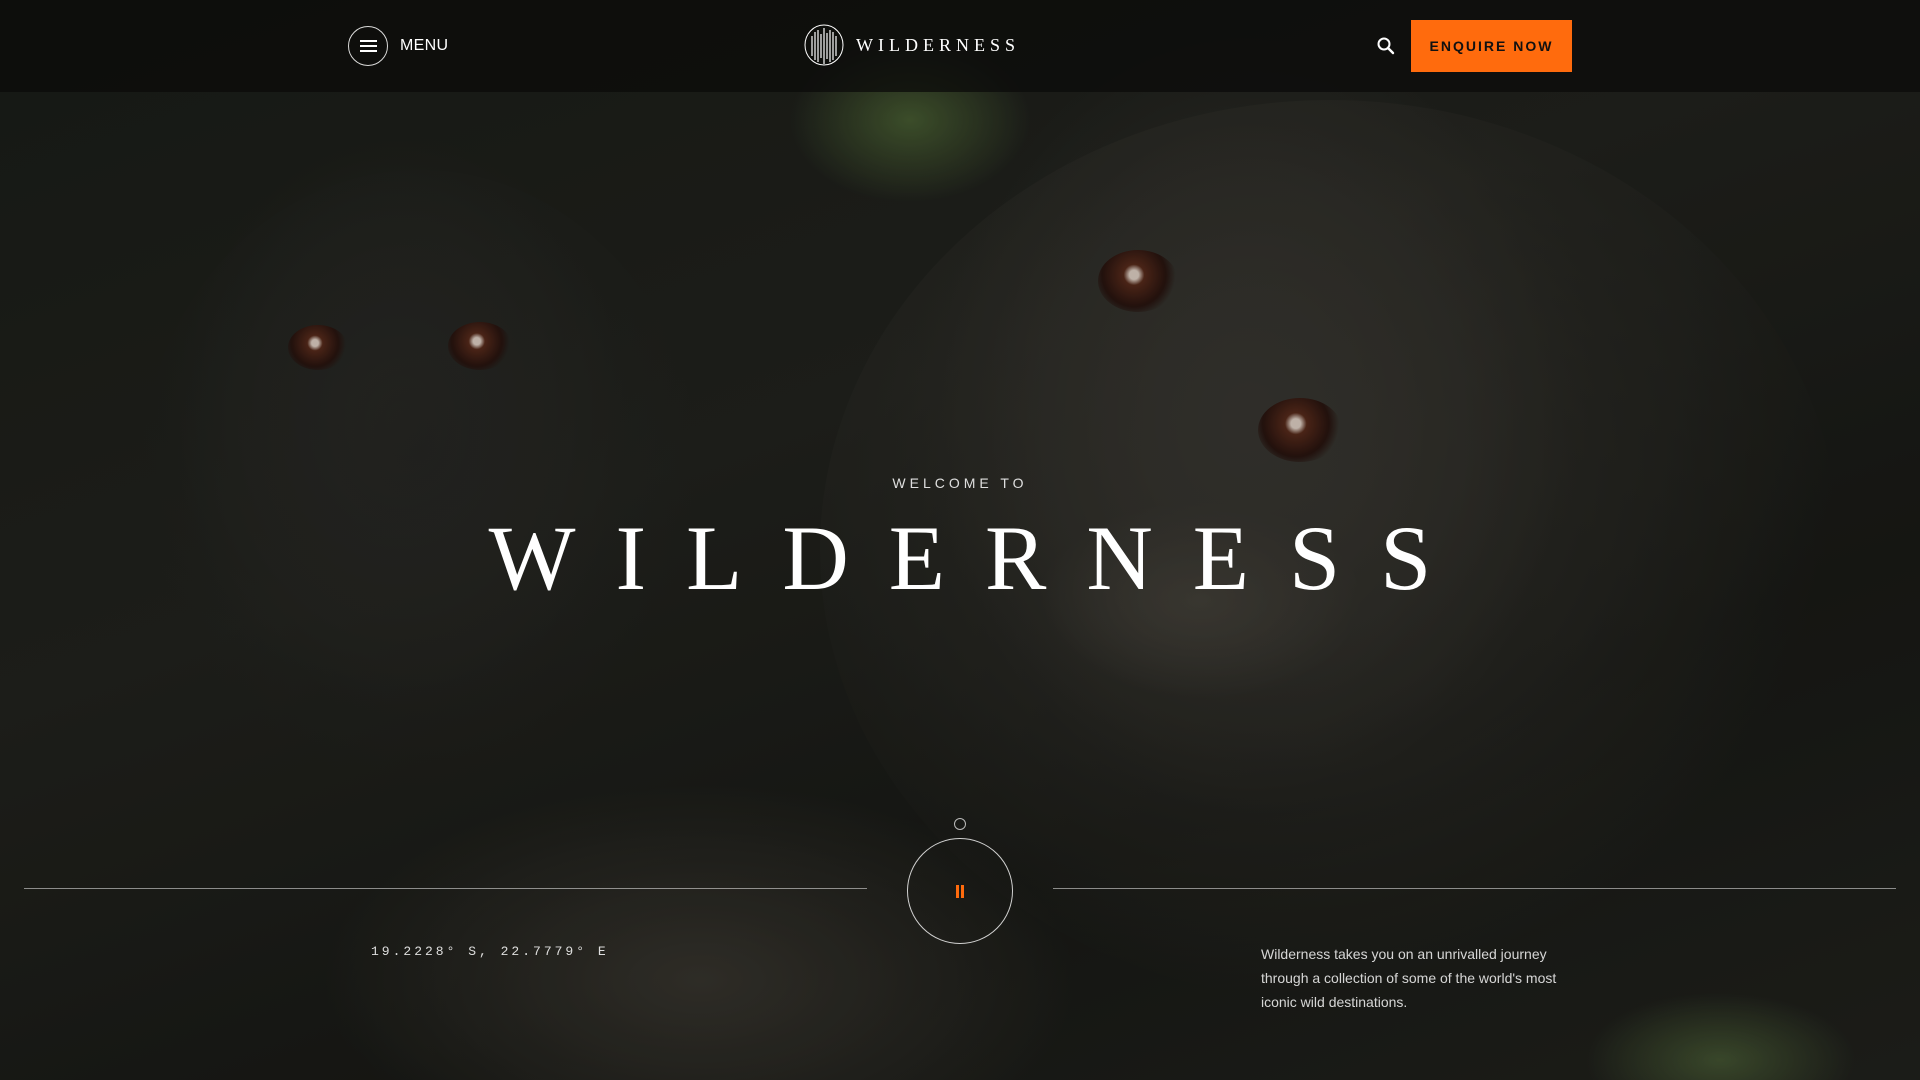  What do you see at coordinates (960, 824) in the screenshot?
I see `scroll-indicator-dot` at bounding box center [960, 824].